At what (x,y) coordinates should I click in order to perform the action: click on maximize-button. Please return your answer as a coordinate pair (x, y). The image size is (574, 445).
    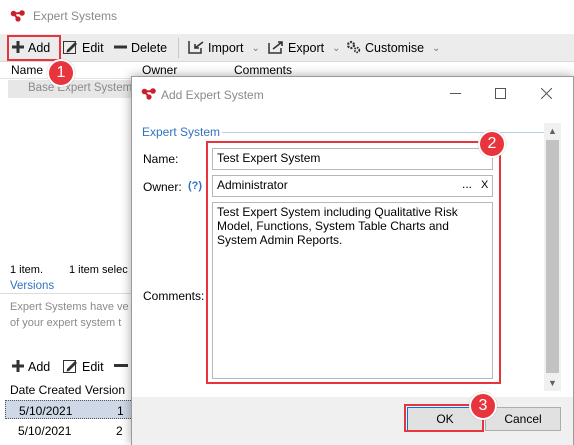
    Looking at the image, I should click on (500, 94).